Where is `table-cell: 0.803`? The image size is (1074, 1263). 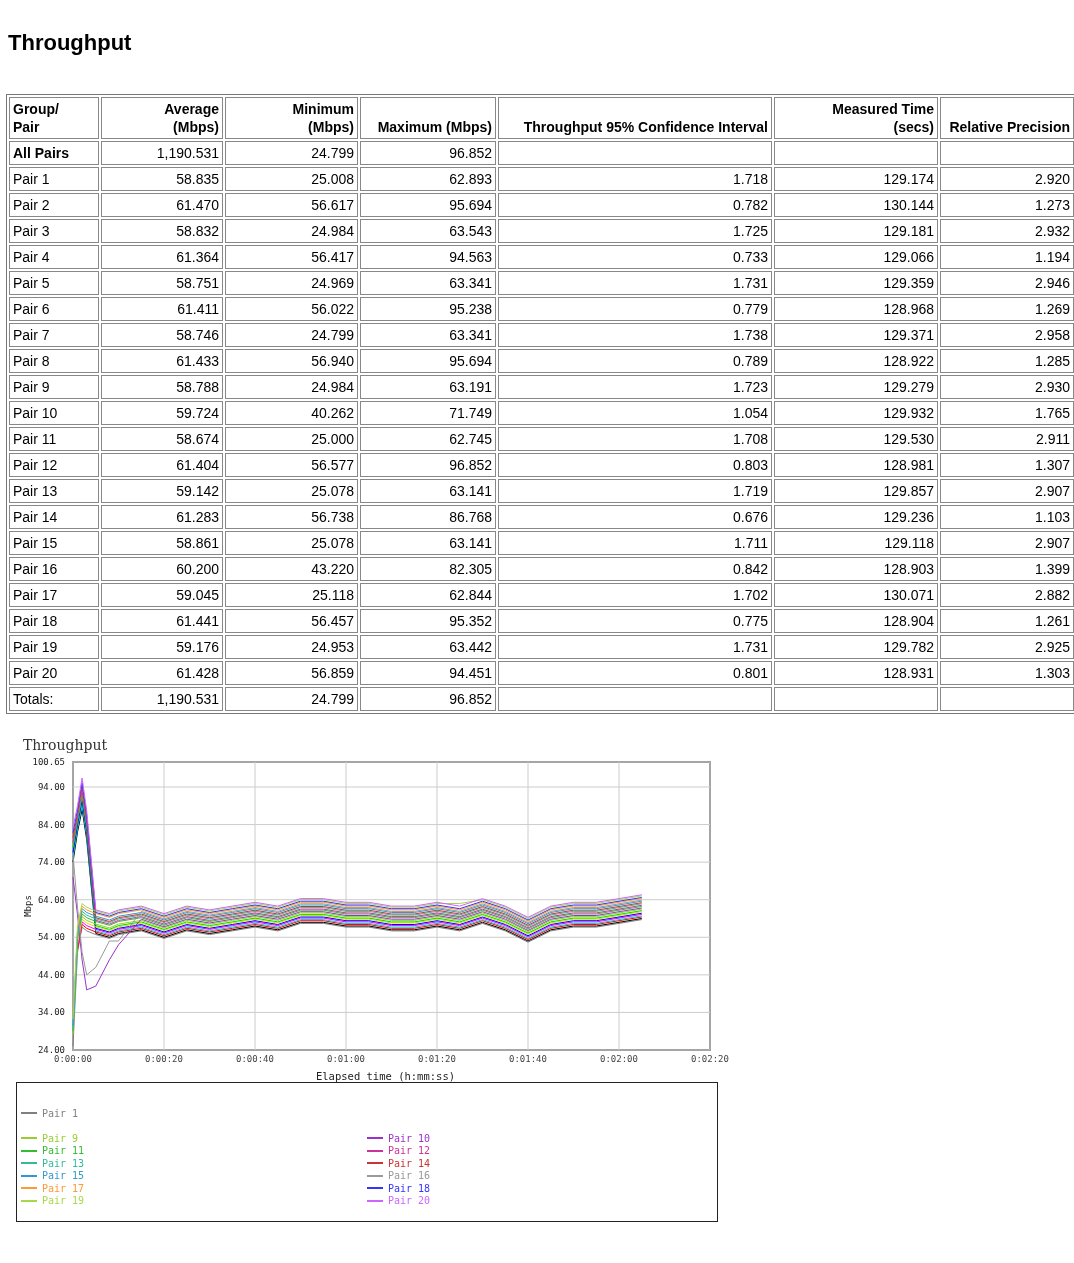
table-cell: 0.803 is located at coordinates (635, 465).